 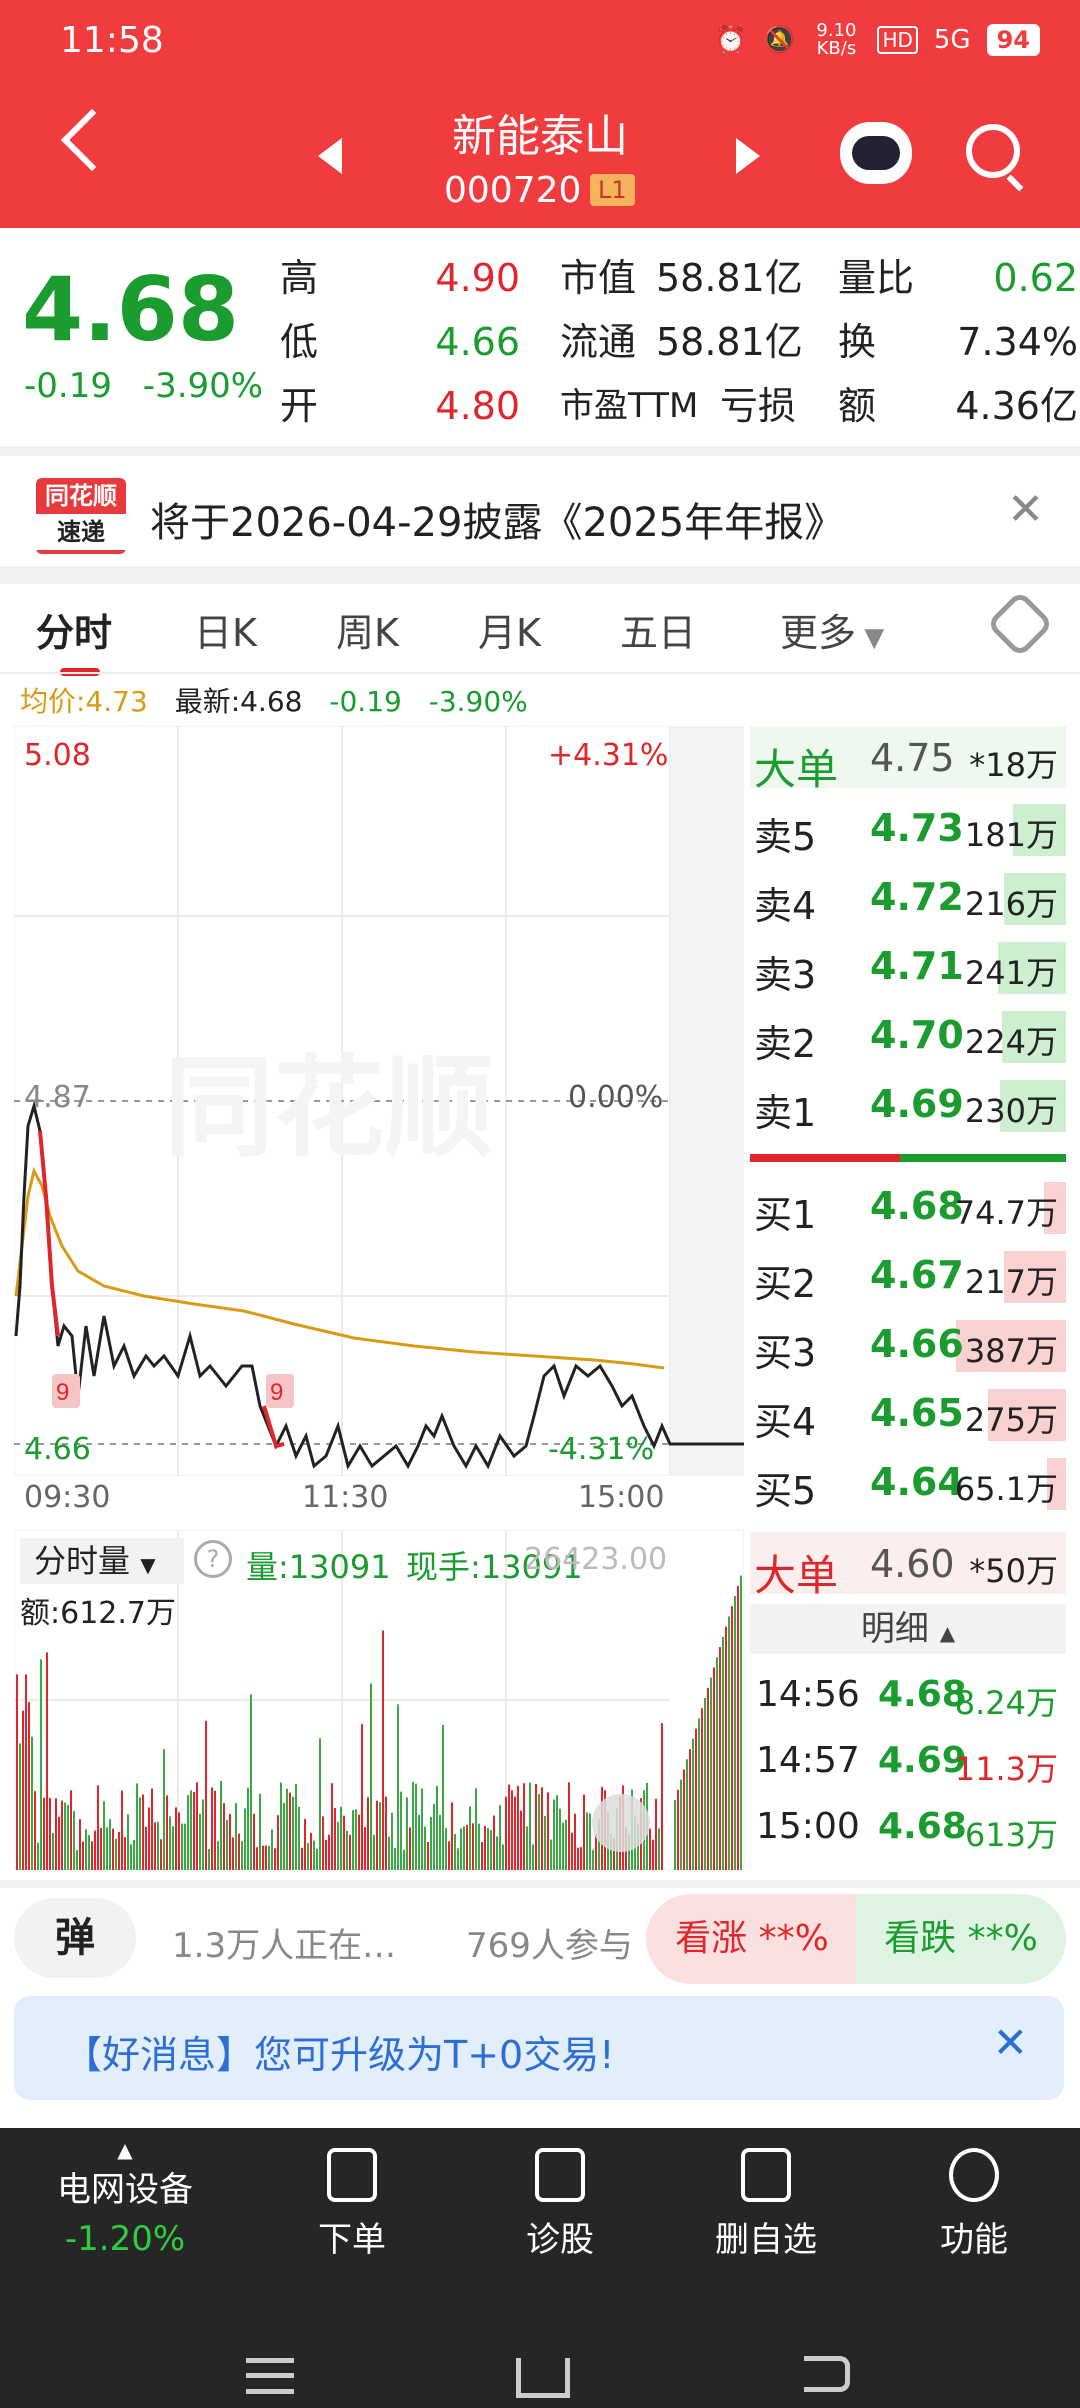 What do you see at coordinates (908, 1274) in the screenshot?
I see `bid-level-row: 买2 4.67 217万` at bounding box center [908, 1274].